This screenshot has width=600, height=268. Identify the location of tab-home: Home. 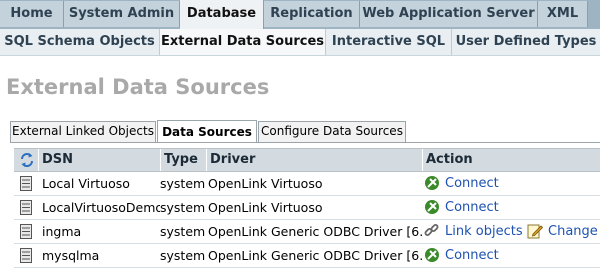
(32, 14).